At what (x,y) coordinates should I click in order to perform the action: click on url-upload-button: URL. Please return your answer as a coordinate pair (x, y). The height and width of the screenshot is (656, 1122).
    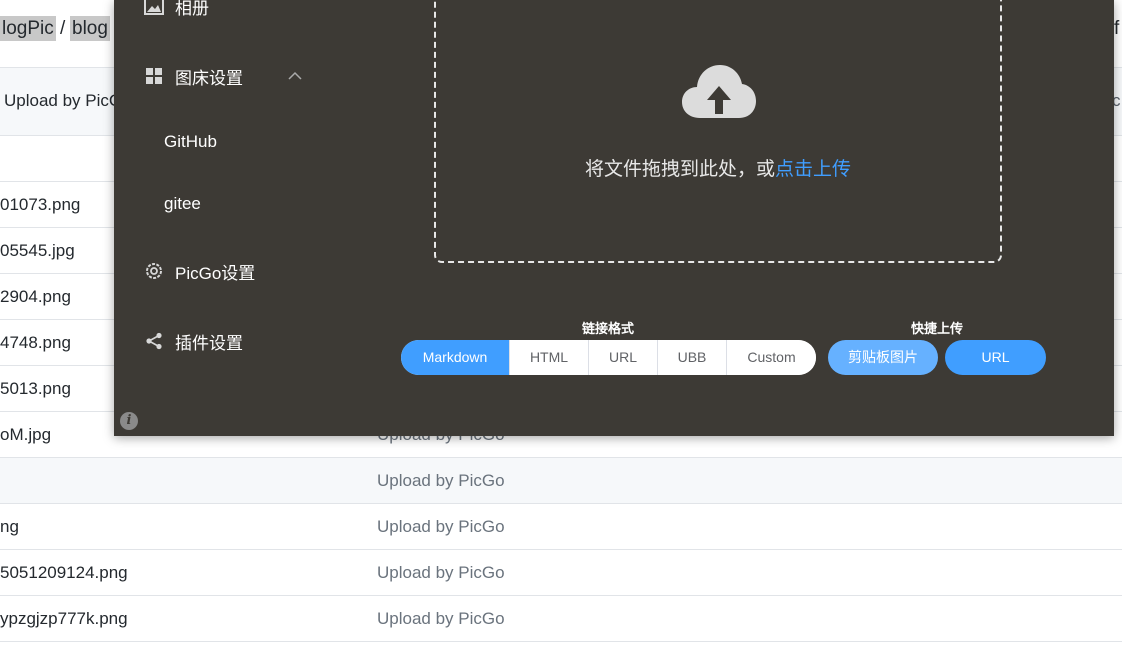
    Looking at the image, I should click on (995, 357).